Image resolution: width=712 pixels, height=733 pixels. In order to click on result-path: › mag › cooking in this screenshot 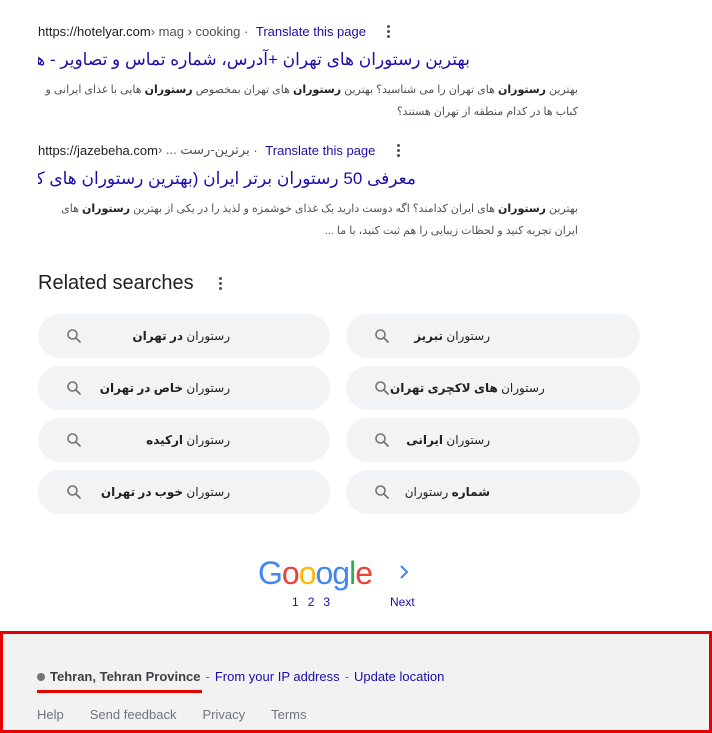, I will do `click(195, 31)`.